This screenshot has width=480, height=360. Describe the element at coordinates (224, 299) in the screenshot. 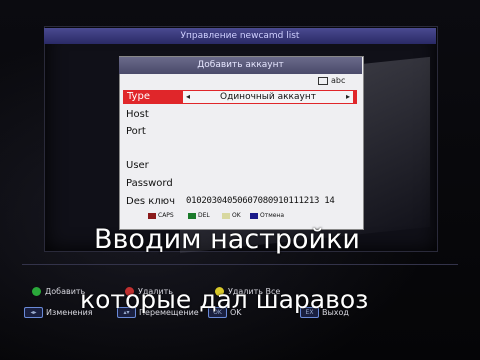

I see `caption-line-2: которые дал шаравоз` at that location.